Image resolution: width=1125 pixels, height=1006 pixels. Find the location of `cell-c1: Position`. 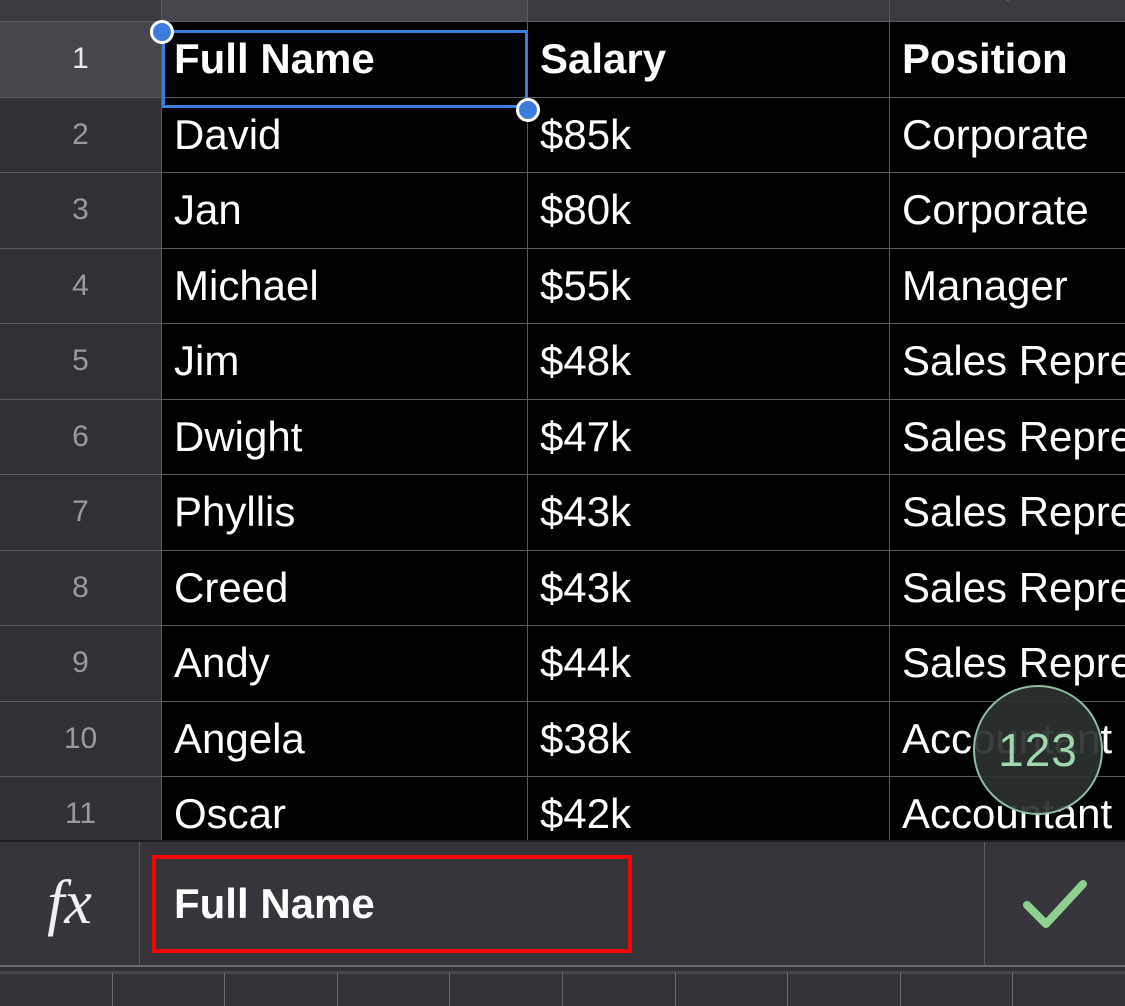

cell-c1: Position is located at coordinates (1007, 59).